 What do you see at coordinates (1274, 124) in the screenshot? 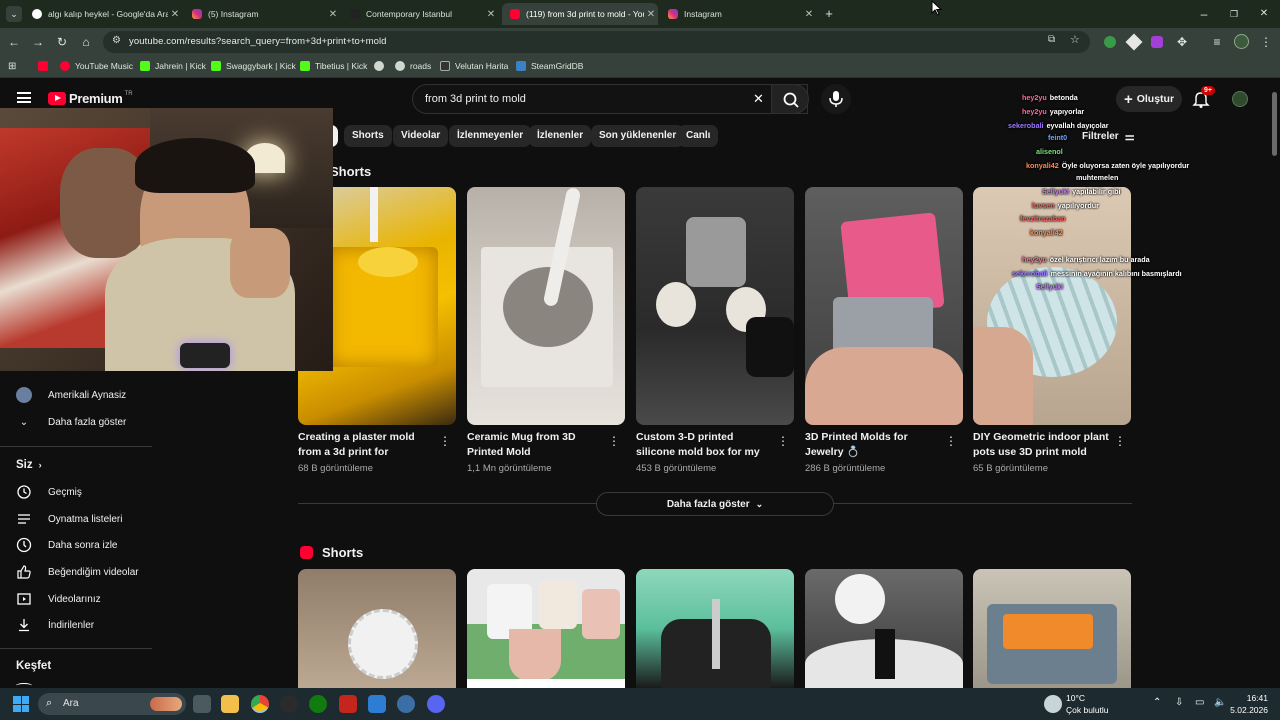
I see `scrollbar-thumb` at bounding box center [1274, 124].